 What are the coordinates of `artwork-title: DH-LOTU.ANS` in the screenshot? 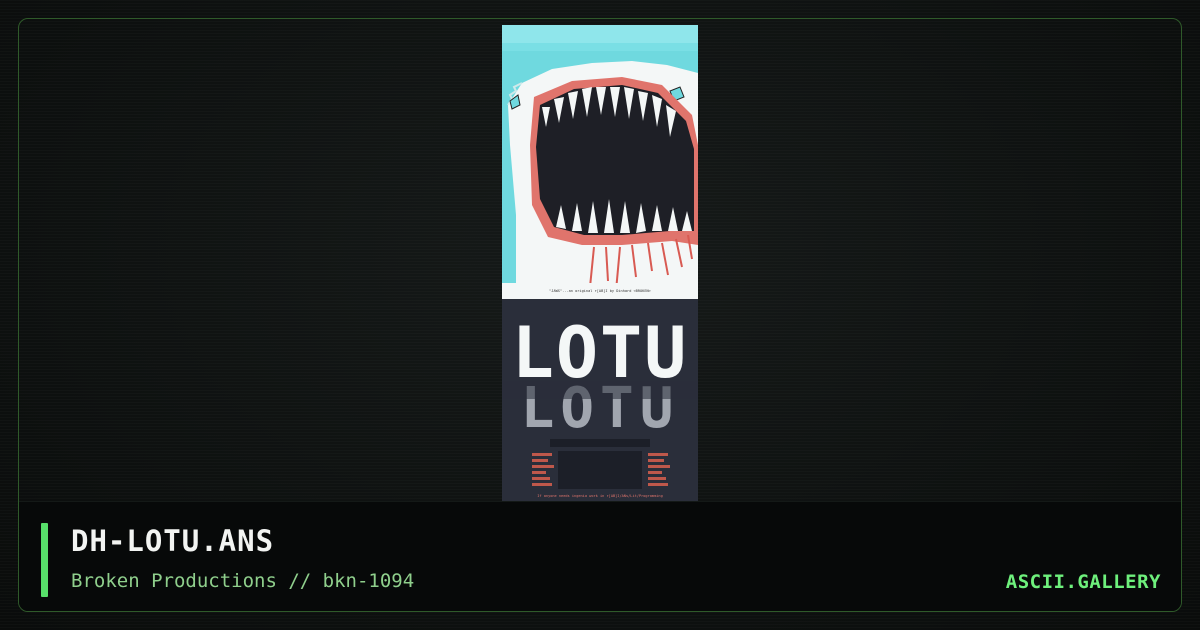 It's located at (172, 541).